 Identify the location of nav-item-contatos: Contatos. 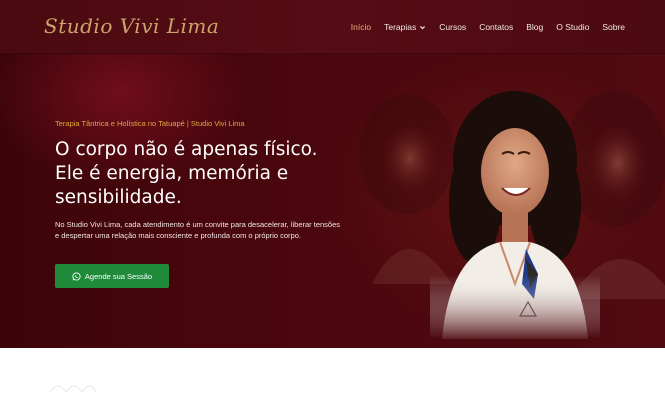
(496, 27).